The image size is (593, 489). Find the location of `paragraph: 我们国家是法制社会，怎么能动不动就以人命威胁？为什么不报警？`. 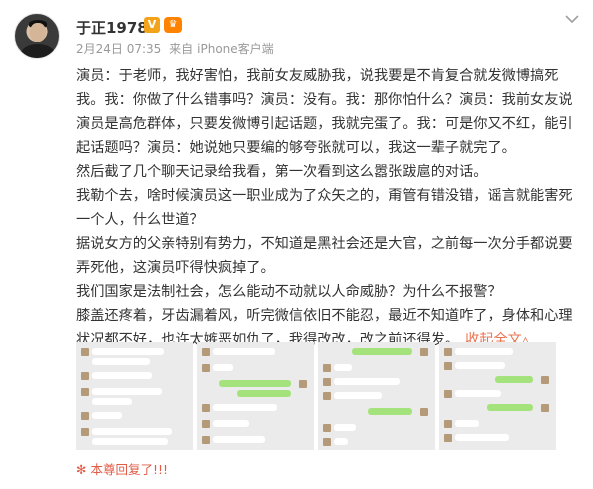

paragraph: 我们国家是法制社会，怎么能动不动就以人命威胁？为什么不报警？ is located at coordinates (289, 292).